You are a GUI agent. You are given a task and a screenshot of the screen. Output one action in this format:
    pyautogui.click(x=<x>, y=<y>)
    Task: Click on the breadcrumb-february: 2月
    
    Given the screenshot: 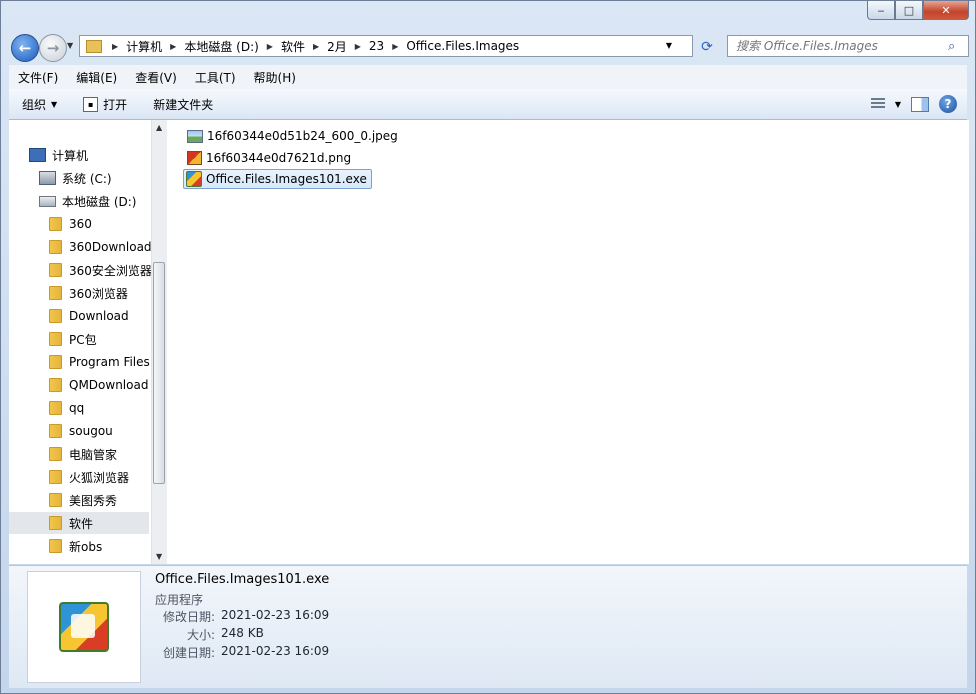 What is the action you would take?
    pyautogui.click(x=337, y=46)
    